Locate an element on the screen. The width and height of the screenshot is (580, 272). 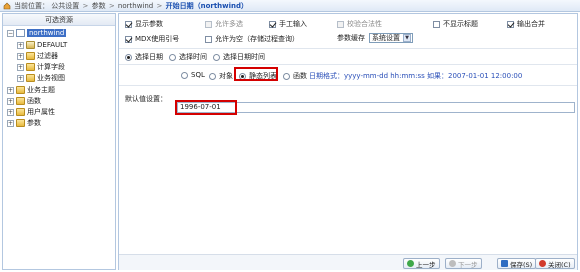
tree-node-filters: + 过滤器 is located at coordinates (37, 56).